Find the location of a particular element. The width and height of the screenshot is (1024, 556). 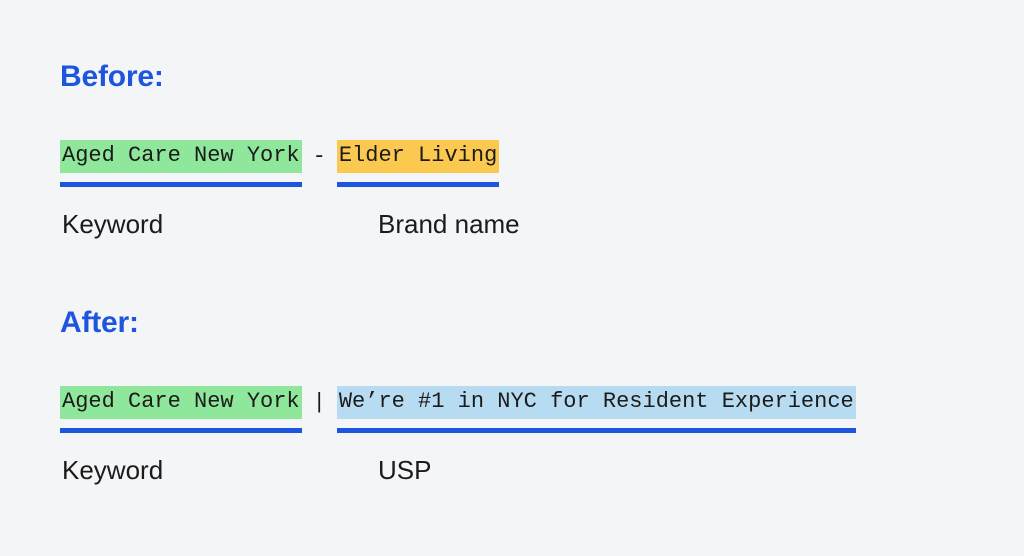

after-usp-chip: We’re #1 in NYC for Resident Experience is located at coordinates (596, 409).